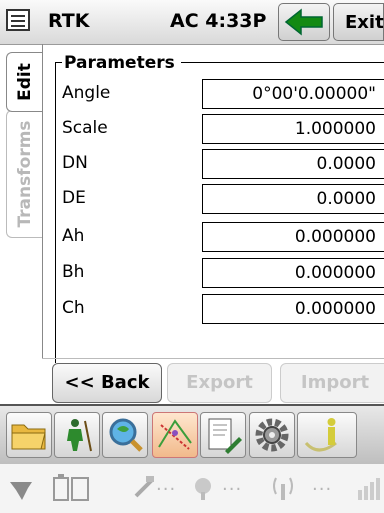 This screenshot has height=513, width=384. What do you see at coordinates (74, 198) in the screenshot?
I see `field-label: DE` at bounding box center [74, 198].